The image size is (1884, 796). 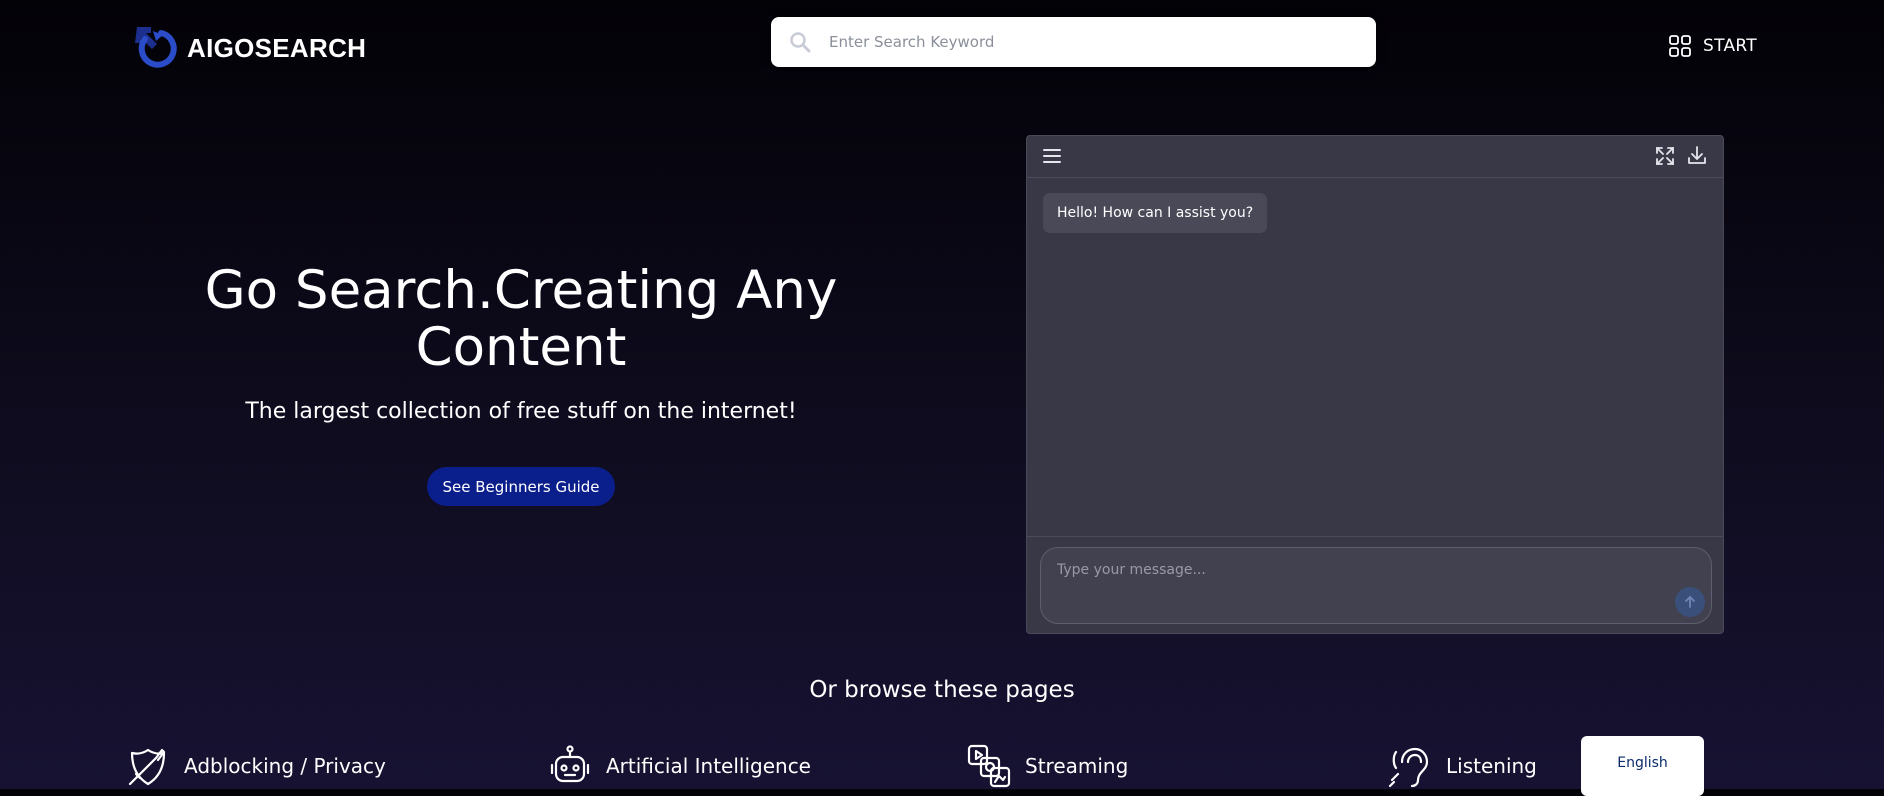 What do you see at coordinates (1376, 585) in the screenshot?
I see `message-composer` at bounding box center [1376, 585].